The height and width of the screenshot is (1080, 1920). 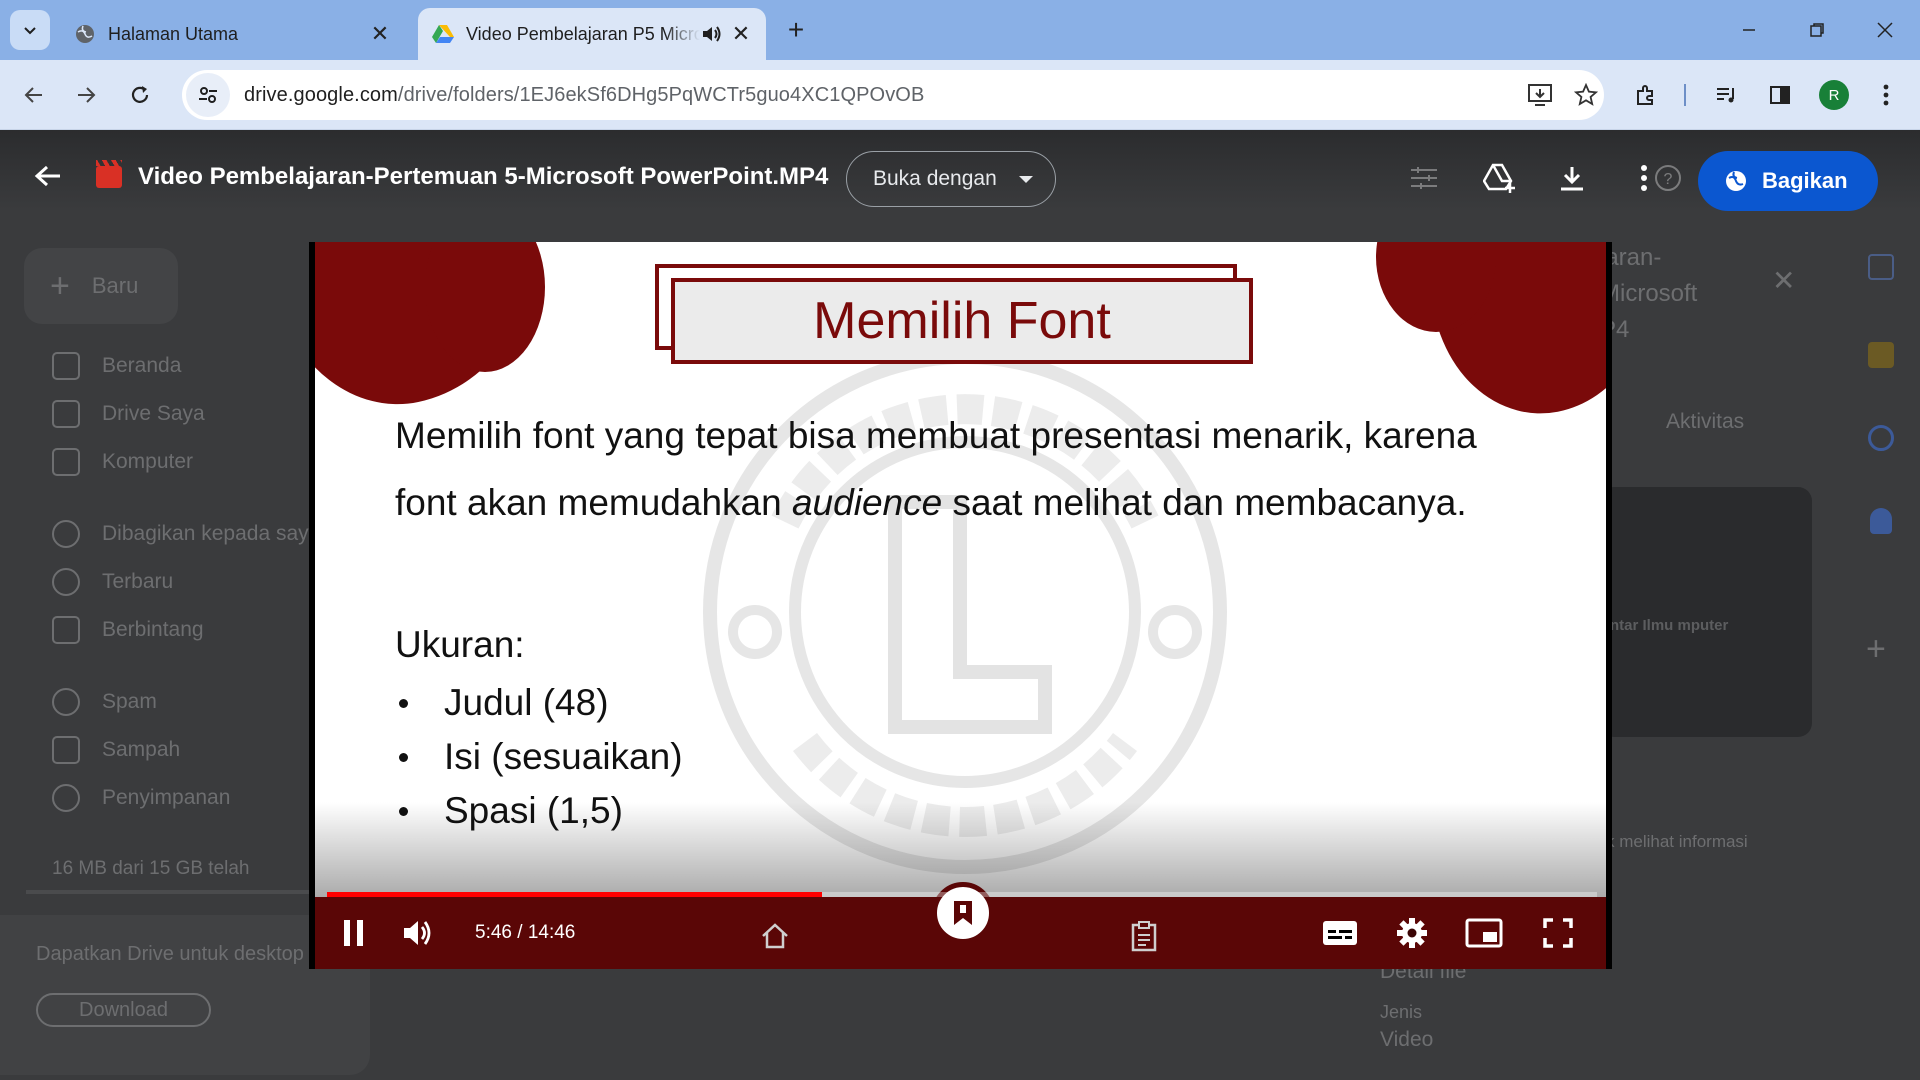 I want to click on captions-button, so click(x=1340, y=933).